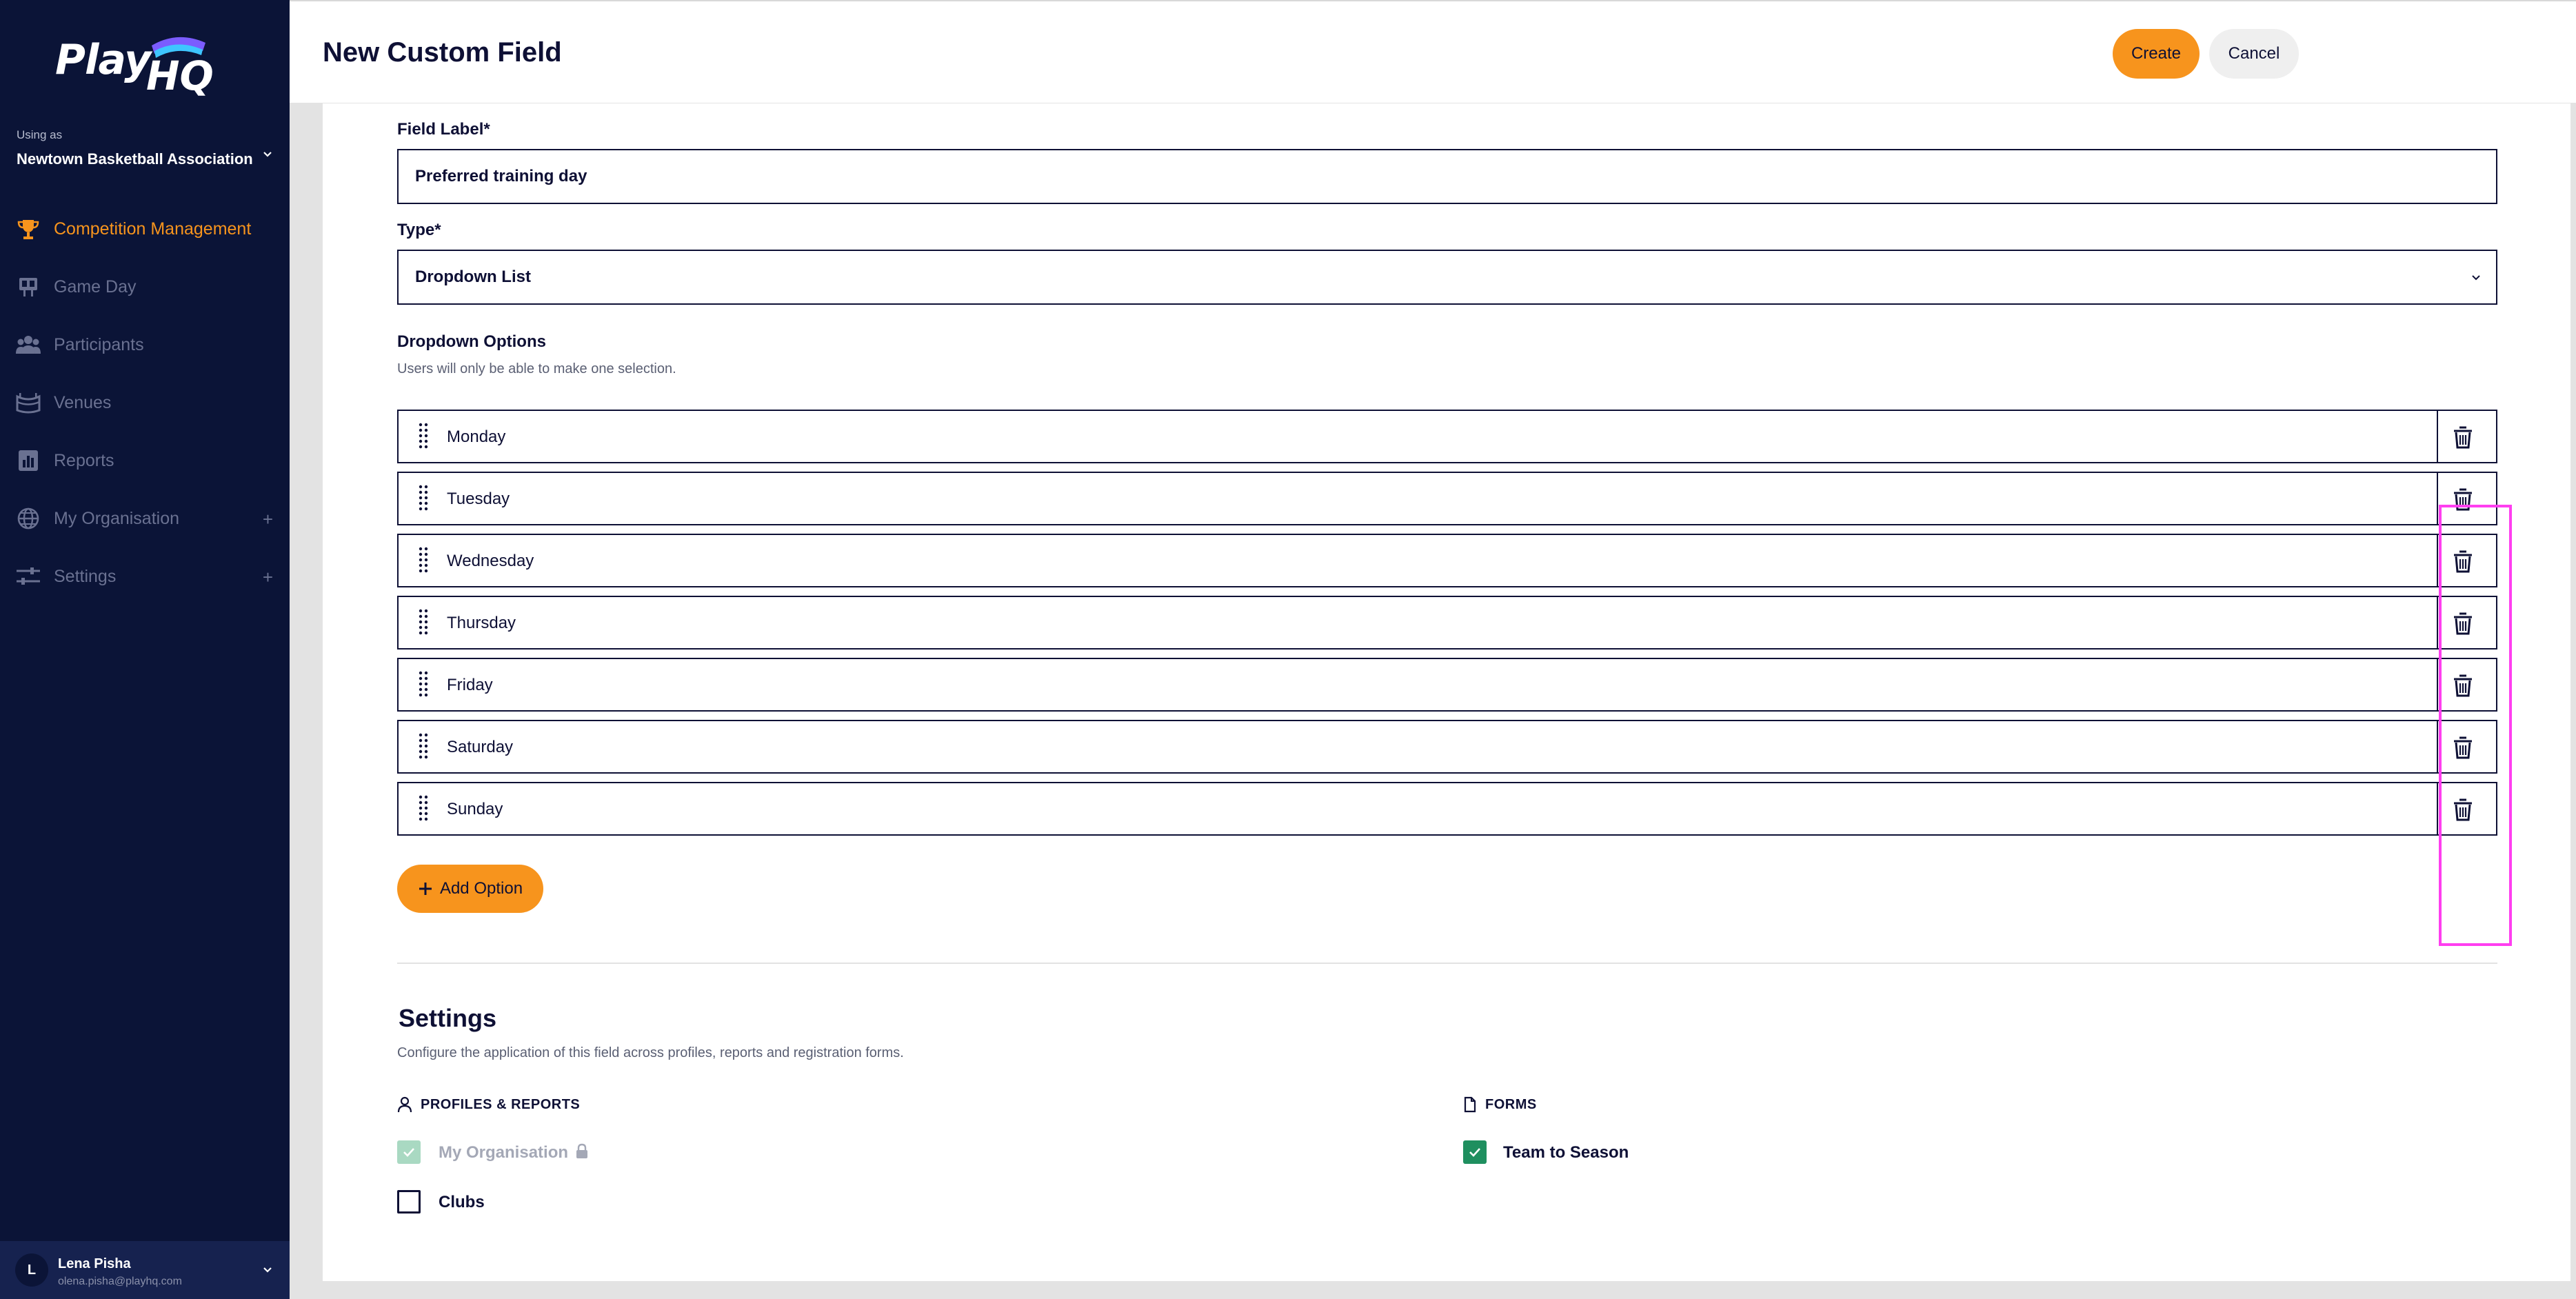 This screenshot has width=2576, height=1299. Describe the element at coordinates (2254, 54) in the screenshot. I see `cancel-button: Cancel` at that location.